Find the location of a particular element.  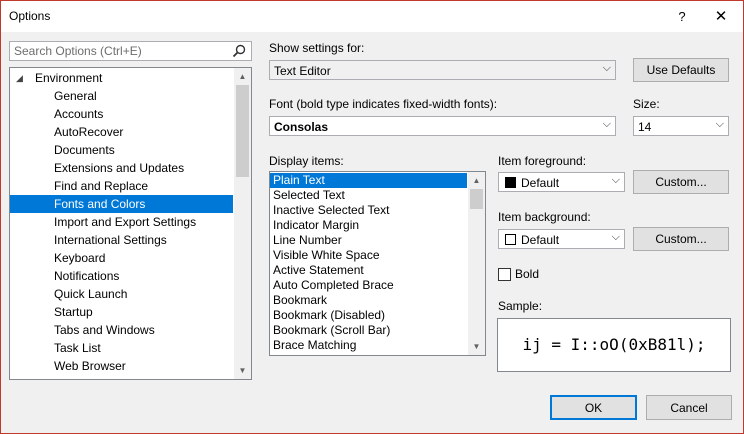

display-item: Selected Text is located at coordinates (368, 195).